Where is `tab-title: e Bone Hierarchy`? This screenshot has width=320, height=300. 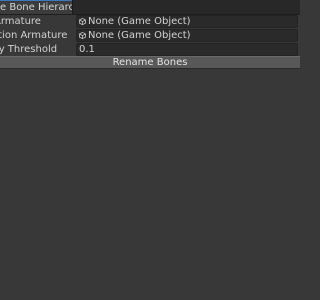 tab-title: e Bone Hierarchy is located at coordinates (36, 7).